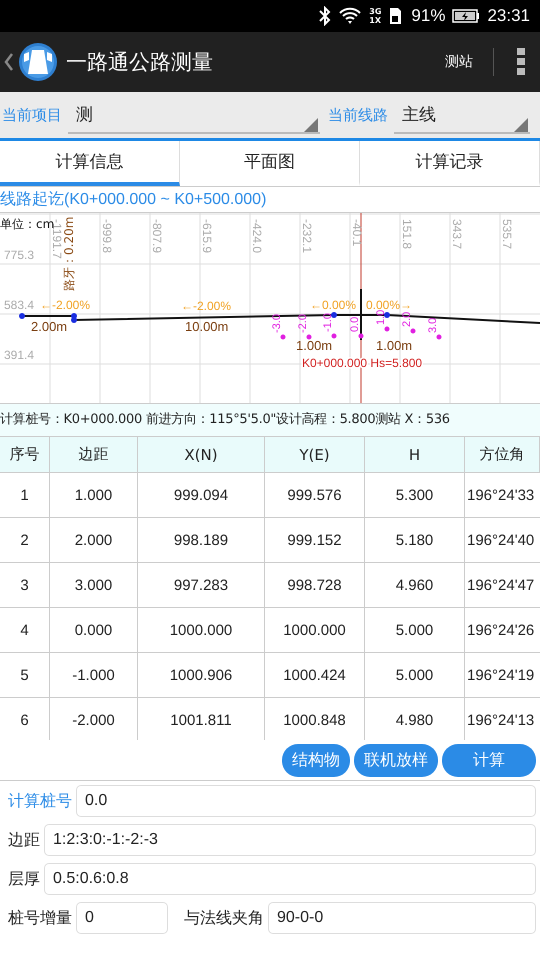  I want to click on field-label: 层厚, so click(24, 879).